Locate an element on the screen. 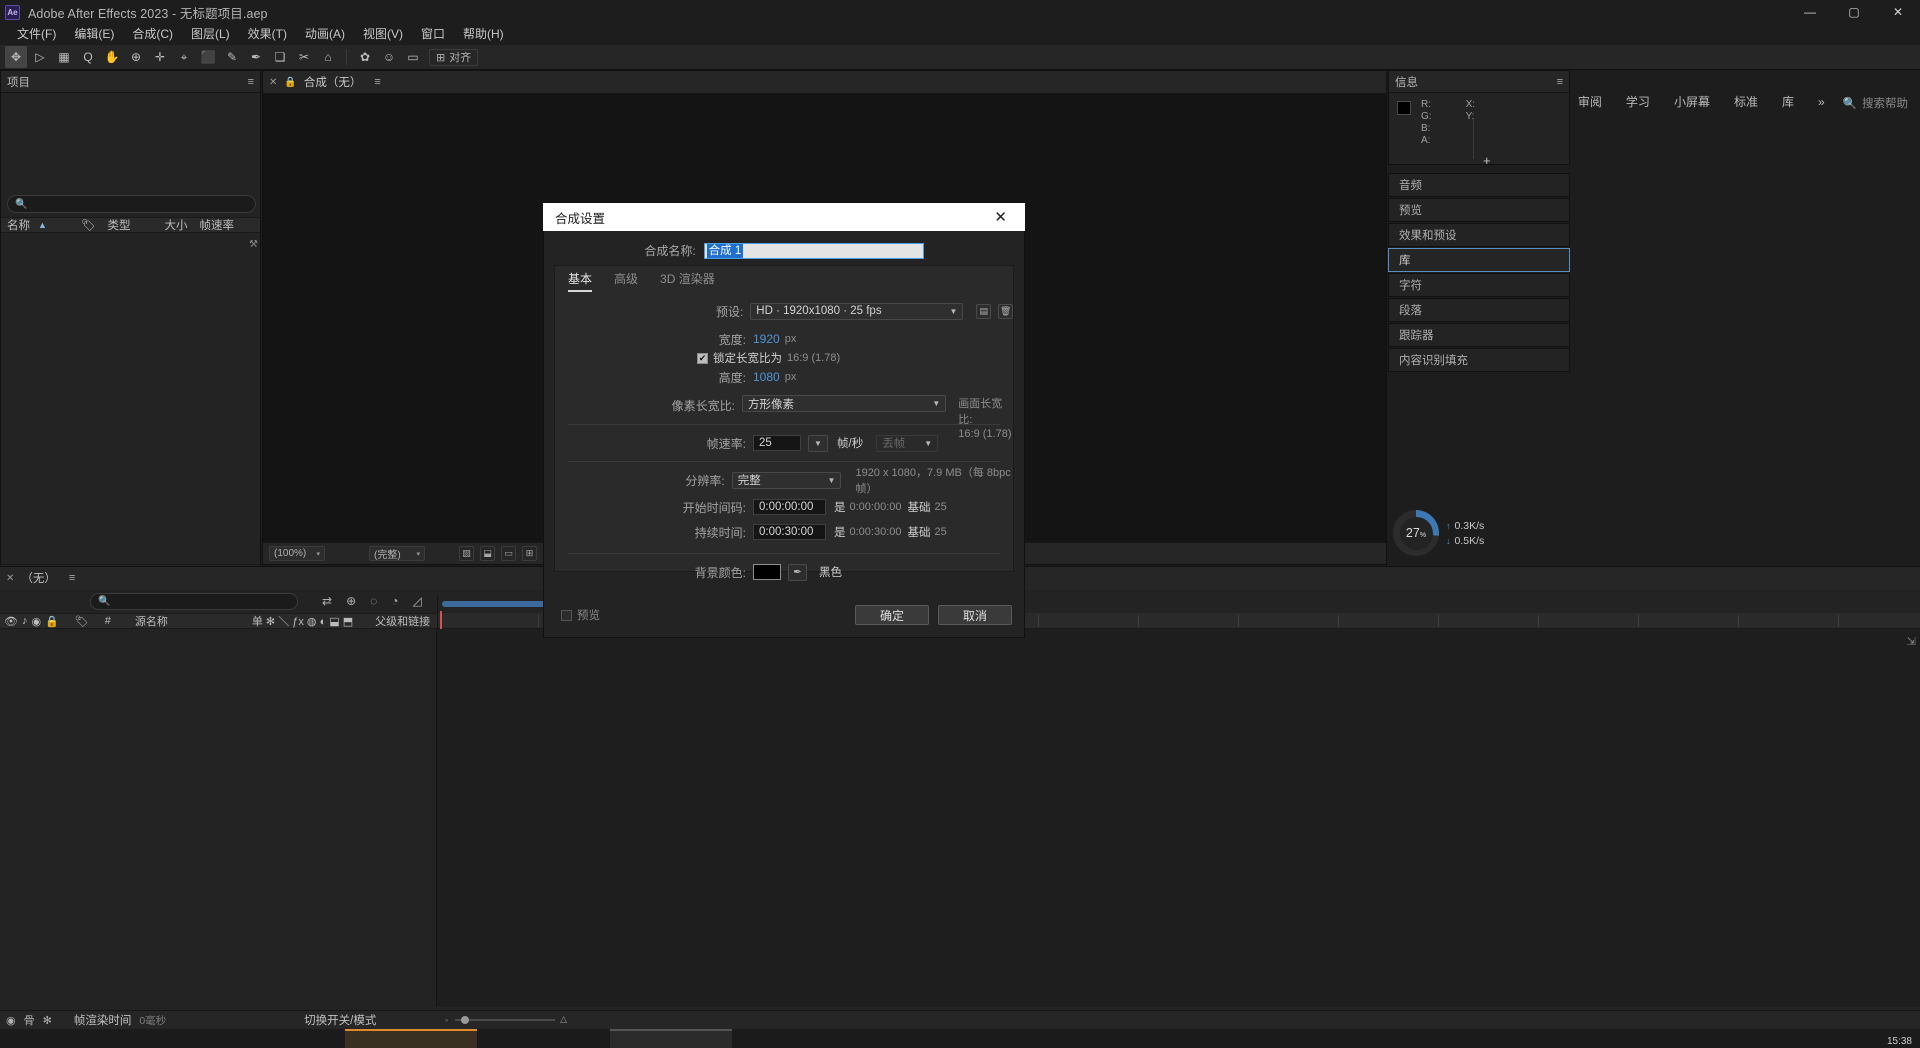 This screenshot has height=1048, width=1920. ok-button: 确定 is located at coordinates (892, 615).